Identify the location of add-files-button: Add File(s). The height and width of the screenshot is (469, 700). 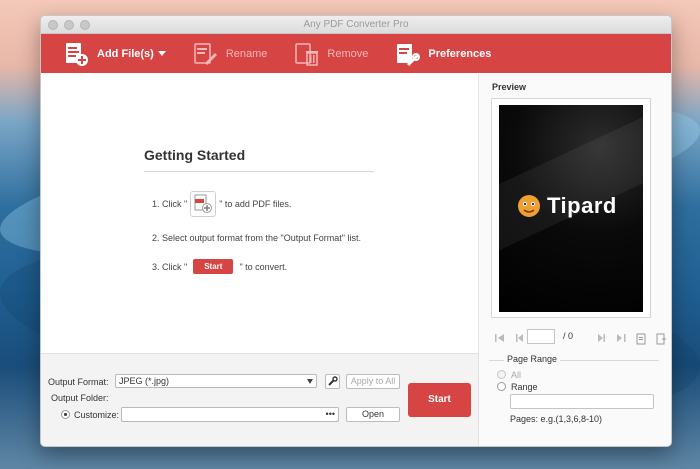
(114, 53).